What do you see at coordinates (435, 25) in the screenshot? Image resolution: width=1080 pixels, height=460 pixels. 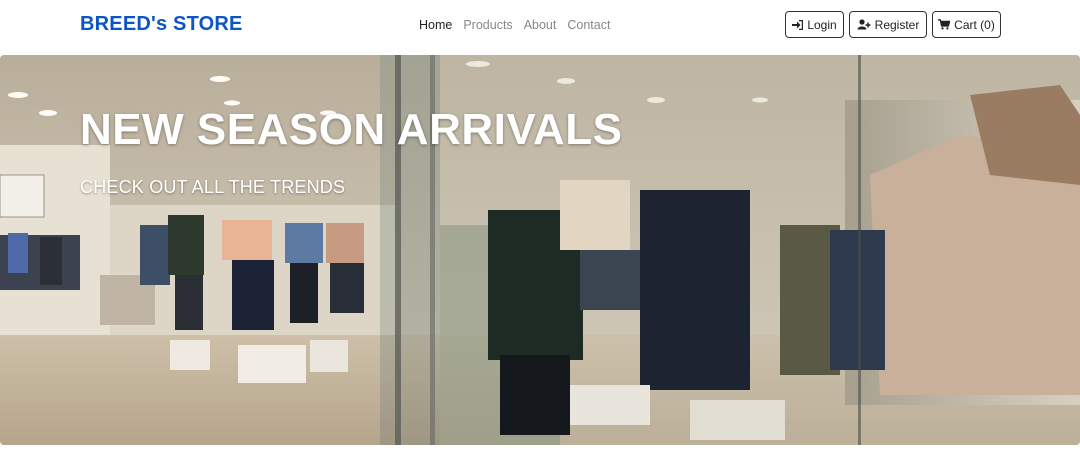 I see `nav-link-home: Home` at bounding box center [435, 25].